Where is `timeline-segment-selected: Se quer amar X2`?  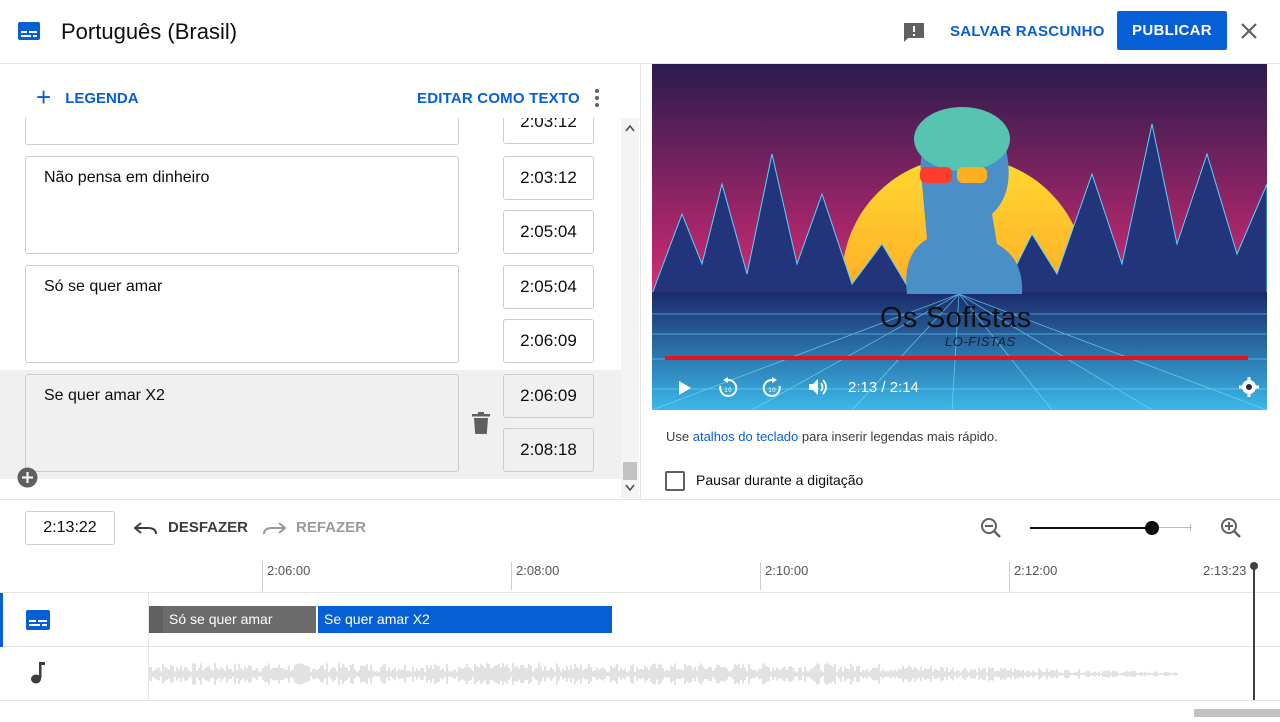 timeline-segment-selected: Se quer amar X2 is located at coordinates (465, 619).